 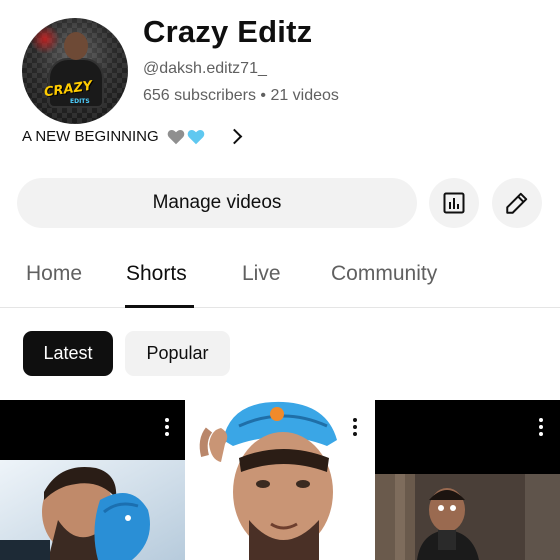 I want to click on channel-description: A NEW BEGINNING, so click(x=132, y=136).